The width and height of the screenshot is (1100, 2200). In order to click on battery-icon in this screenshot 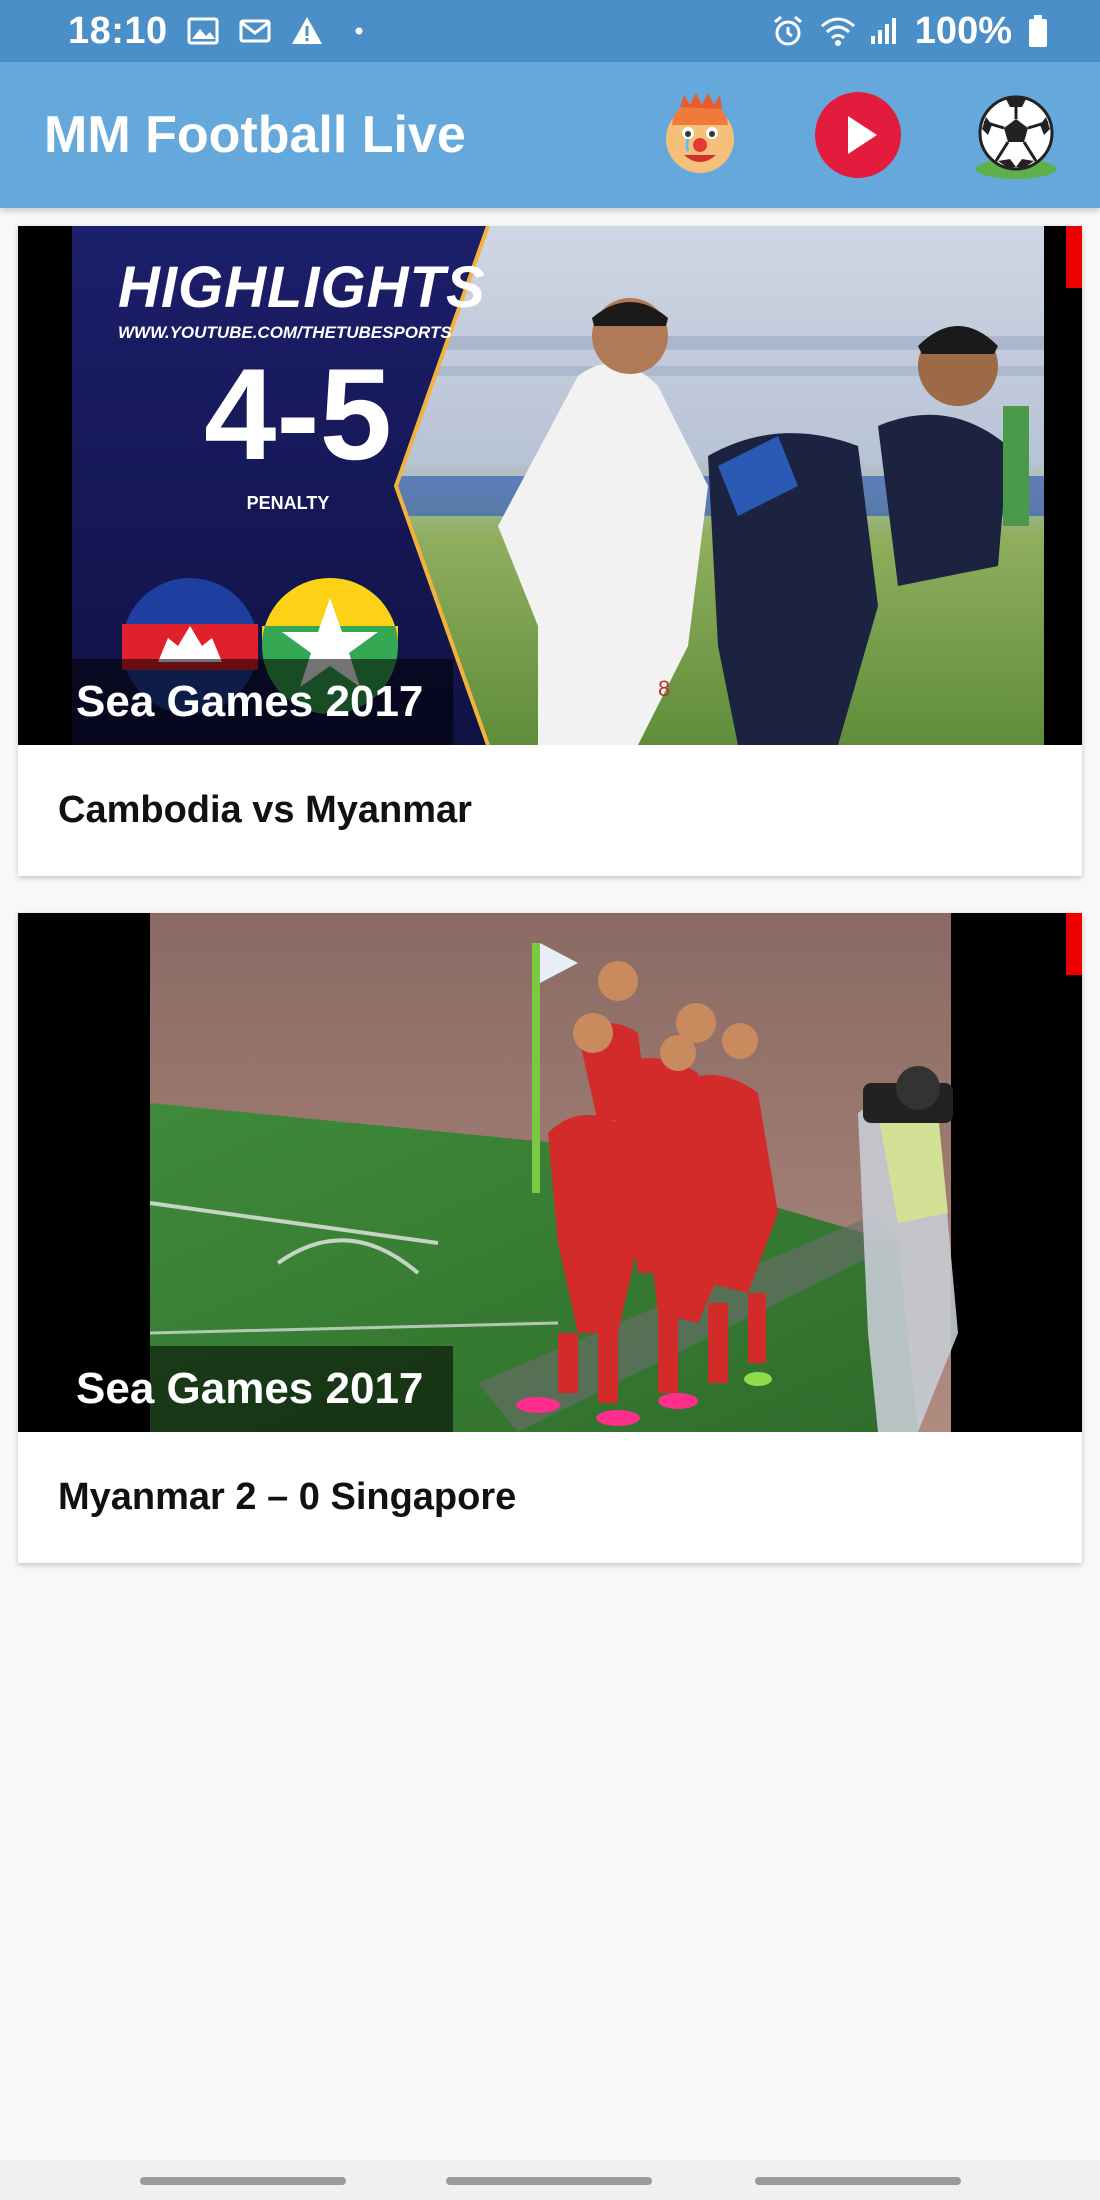, I will do `click(1043, 31)`.